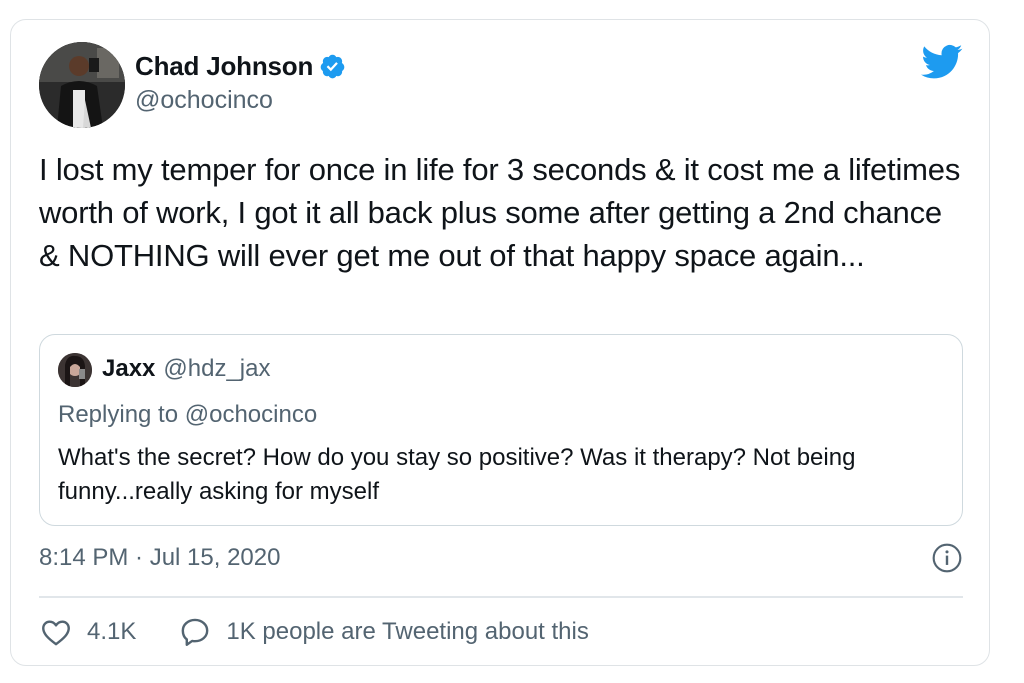  Describe the element at coordinates (195, 632) in the screenshot. I see `speech-bubble-icon` at that location.